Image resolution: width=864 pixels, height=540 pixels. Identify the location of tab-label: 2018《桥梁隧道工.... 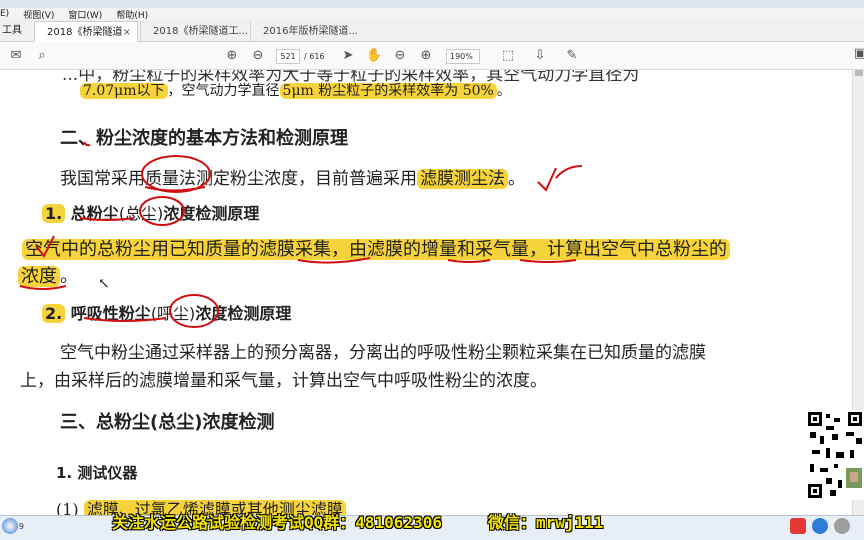
(200, 31).